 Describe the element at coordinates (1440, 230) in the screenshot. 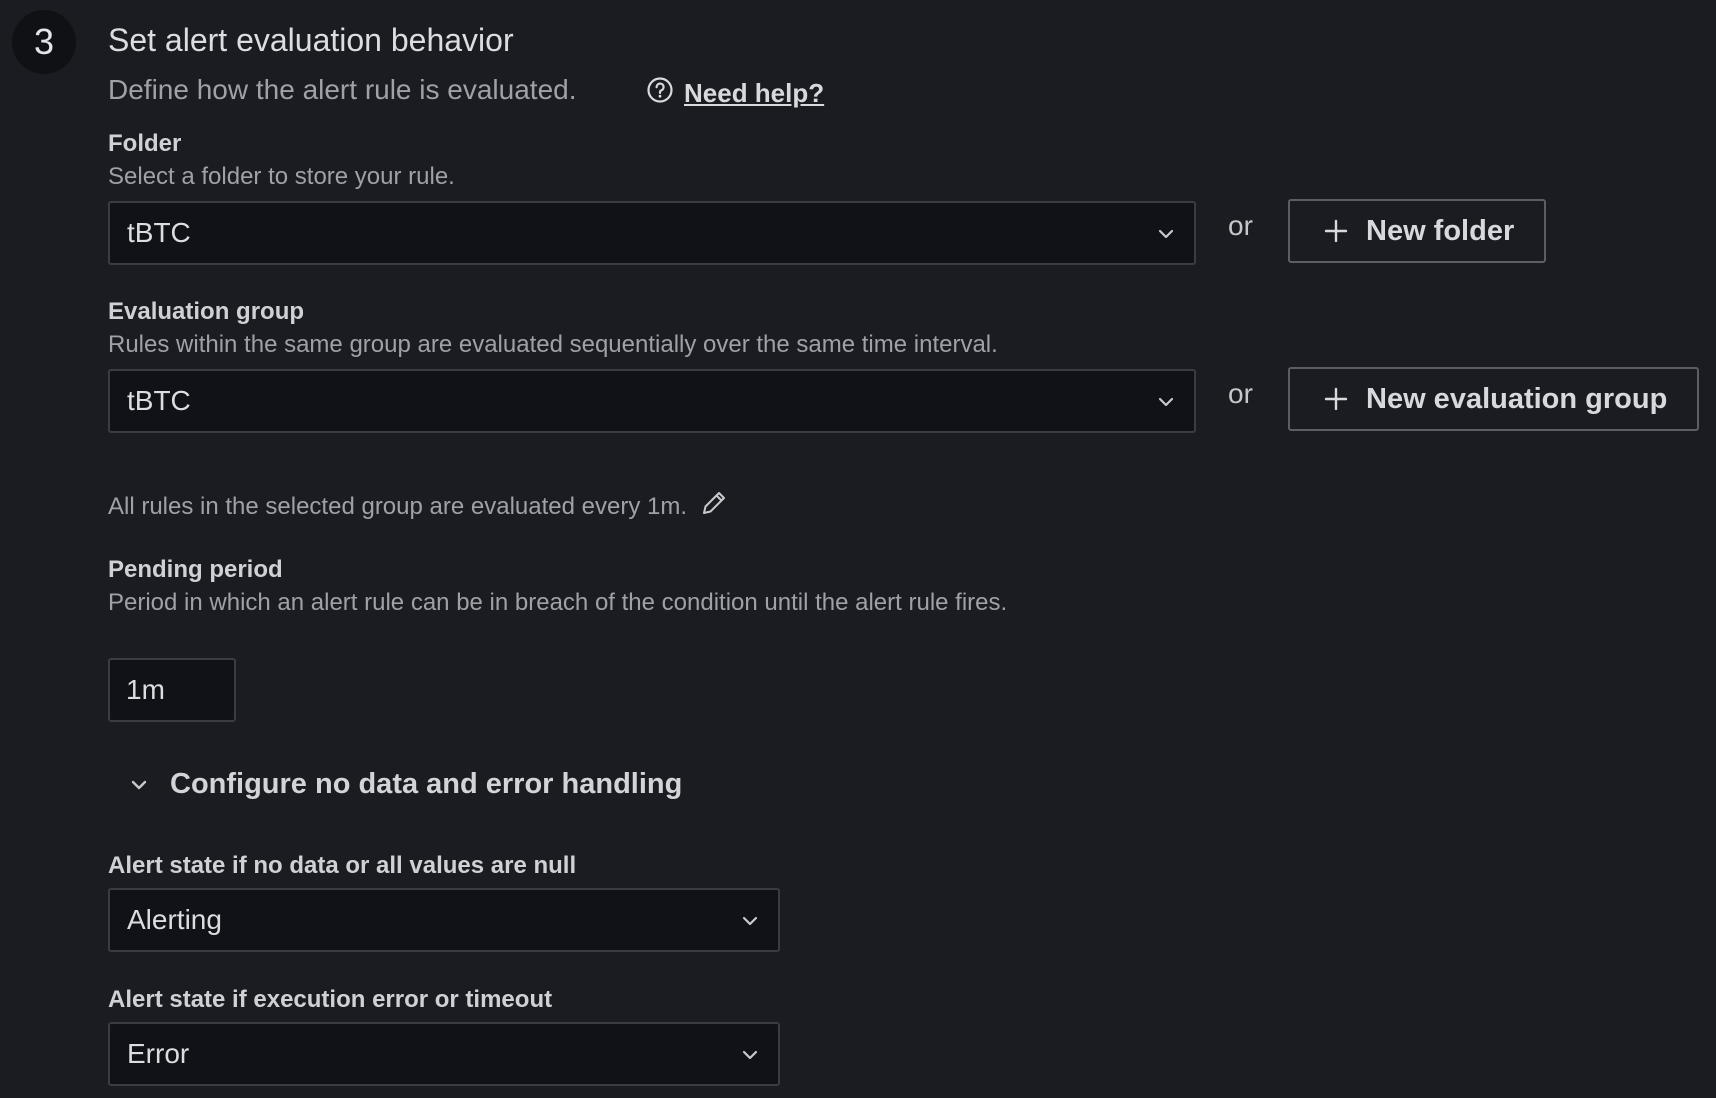

I see `new-folder-button-label: New folder` at that location.